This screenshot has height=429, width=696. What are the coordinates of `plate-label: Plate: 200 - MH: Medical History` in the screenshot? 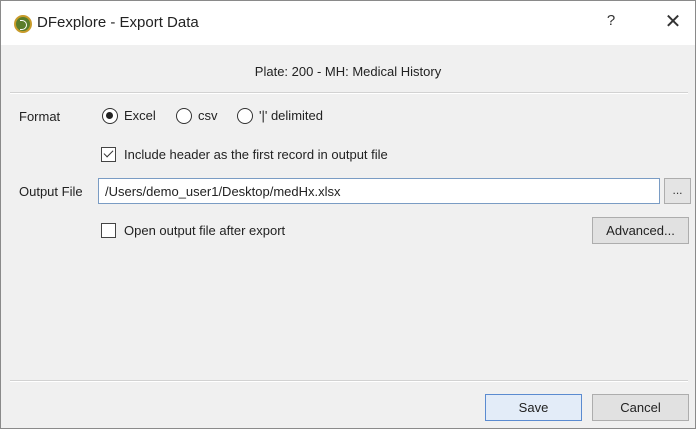 It's located at (348, 71).